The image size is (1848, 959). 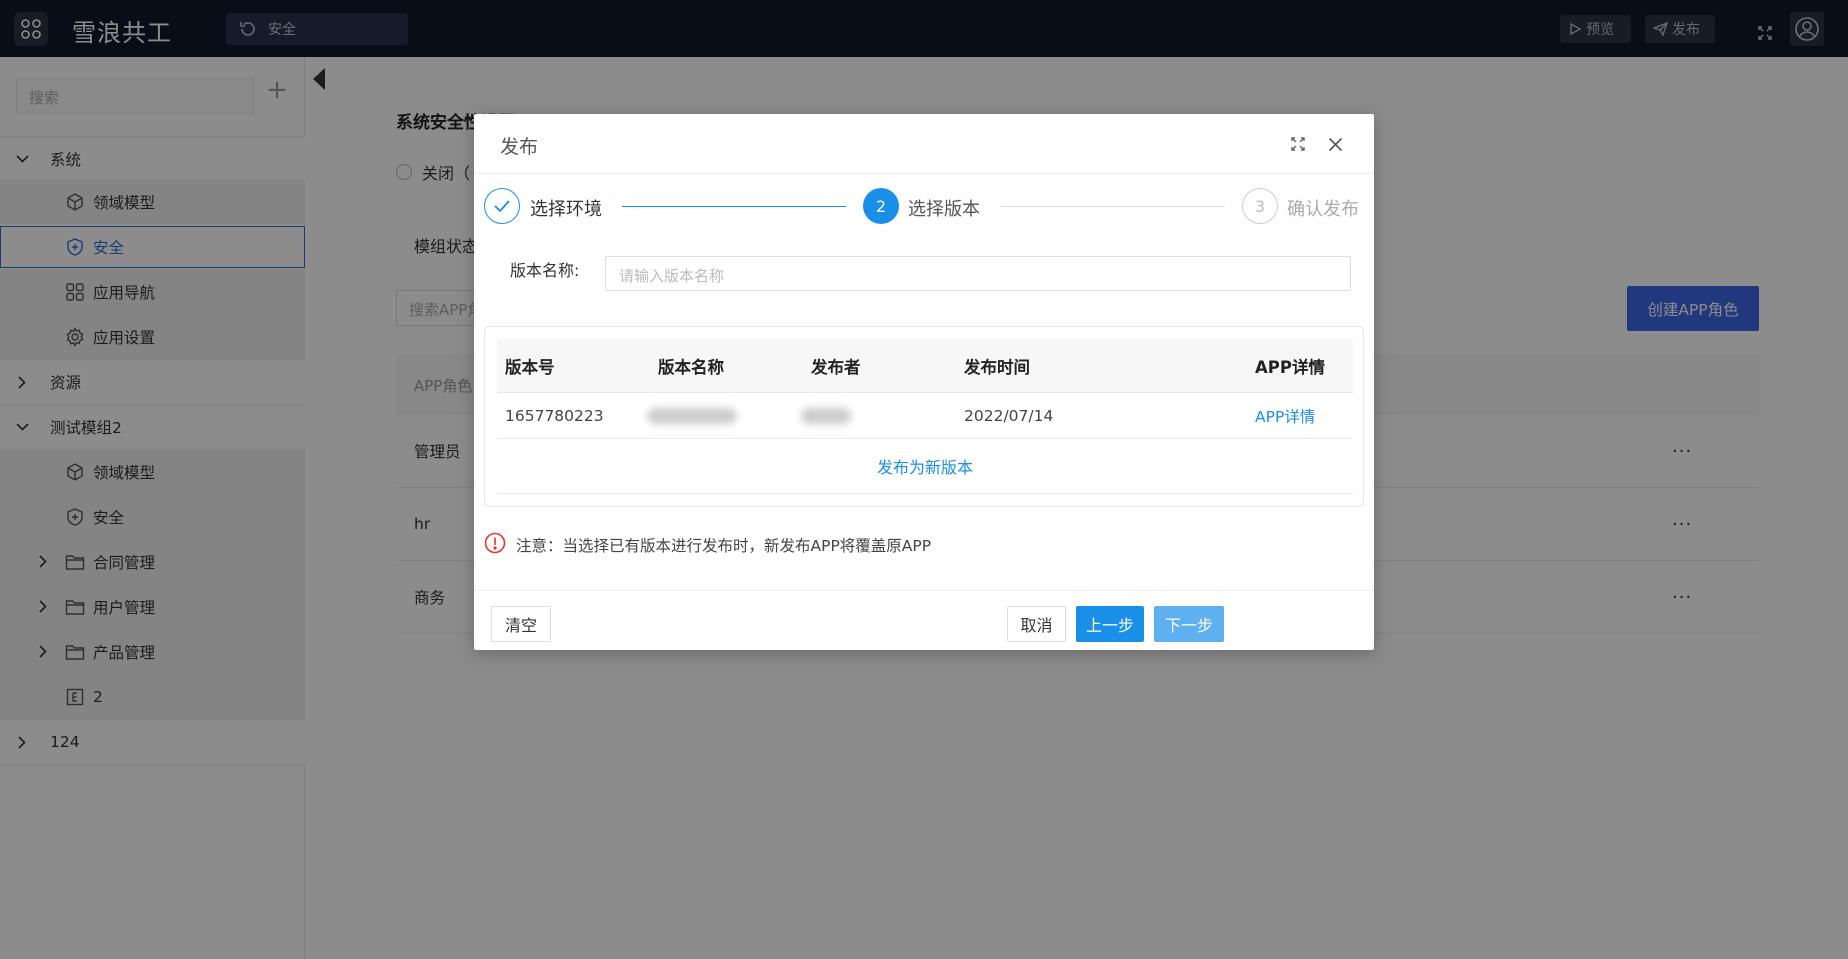 I want to click on step-1-label: 选择环境, so click(x=566, y=209).